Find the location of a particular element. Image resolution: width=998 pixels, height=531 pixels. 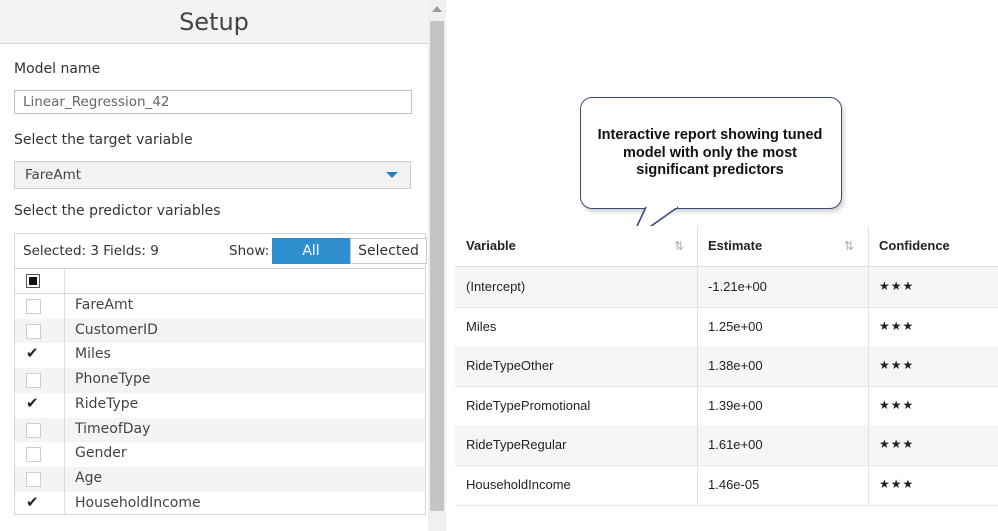

field-name: Miles is located at coordinates (93, 354).